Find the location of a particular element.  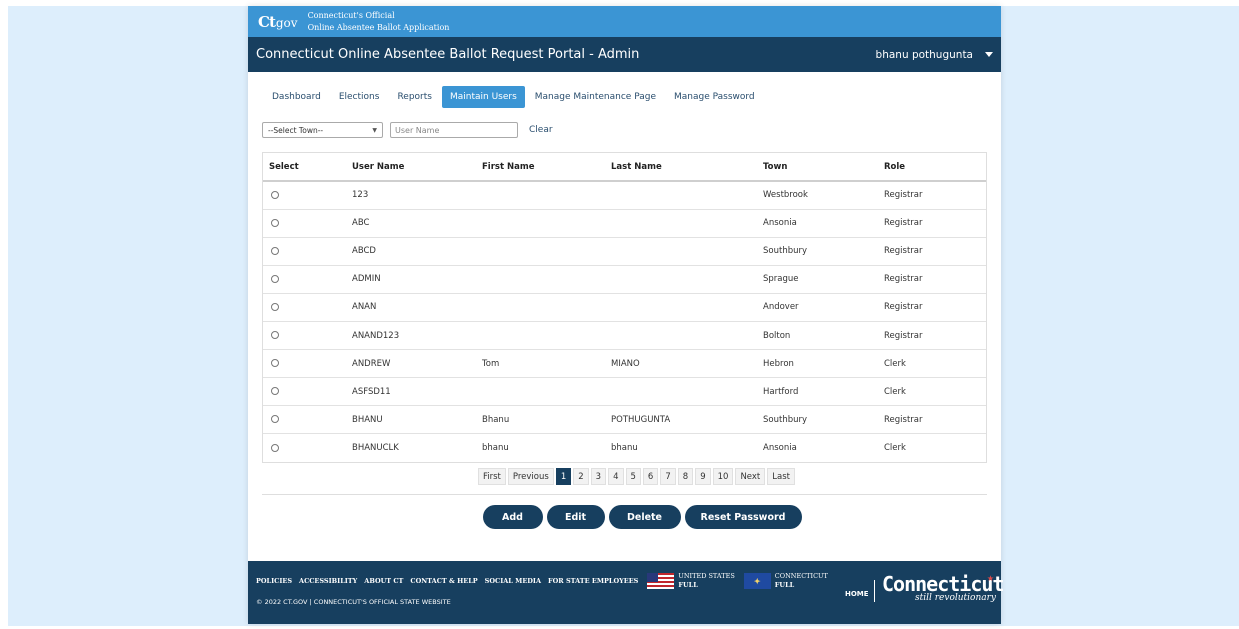

footer-link-contact-help: CONTACT & HELP is located at coordinates (443, 581).